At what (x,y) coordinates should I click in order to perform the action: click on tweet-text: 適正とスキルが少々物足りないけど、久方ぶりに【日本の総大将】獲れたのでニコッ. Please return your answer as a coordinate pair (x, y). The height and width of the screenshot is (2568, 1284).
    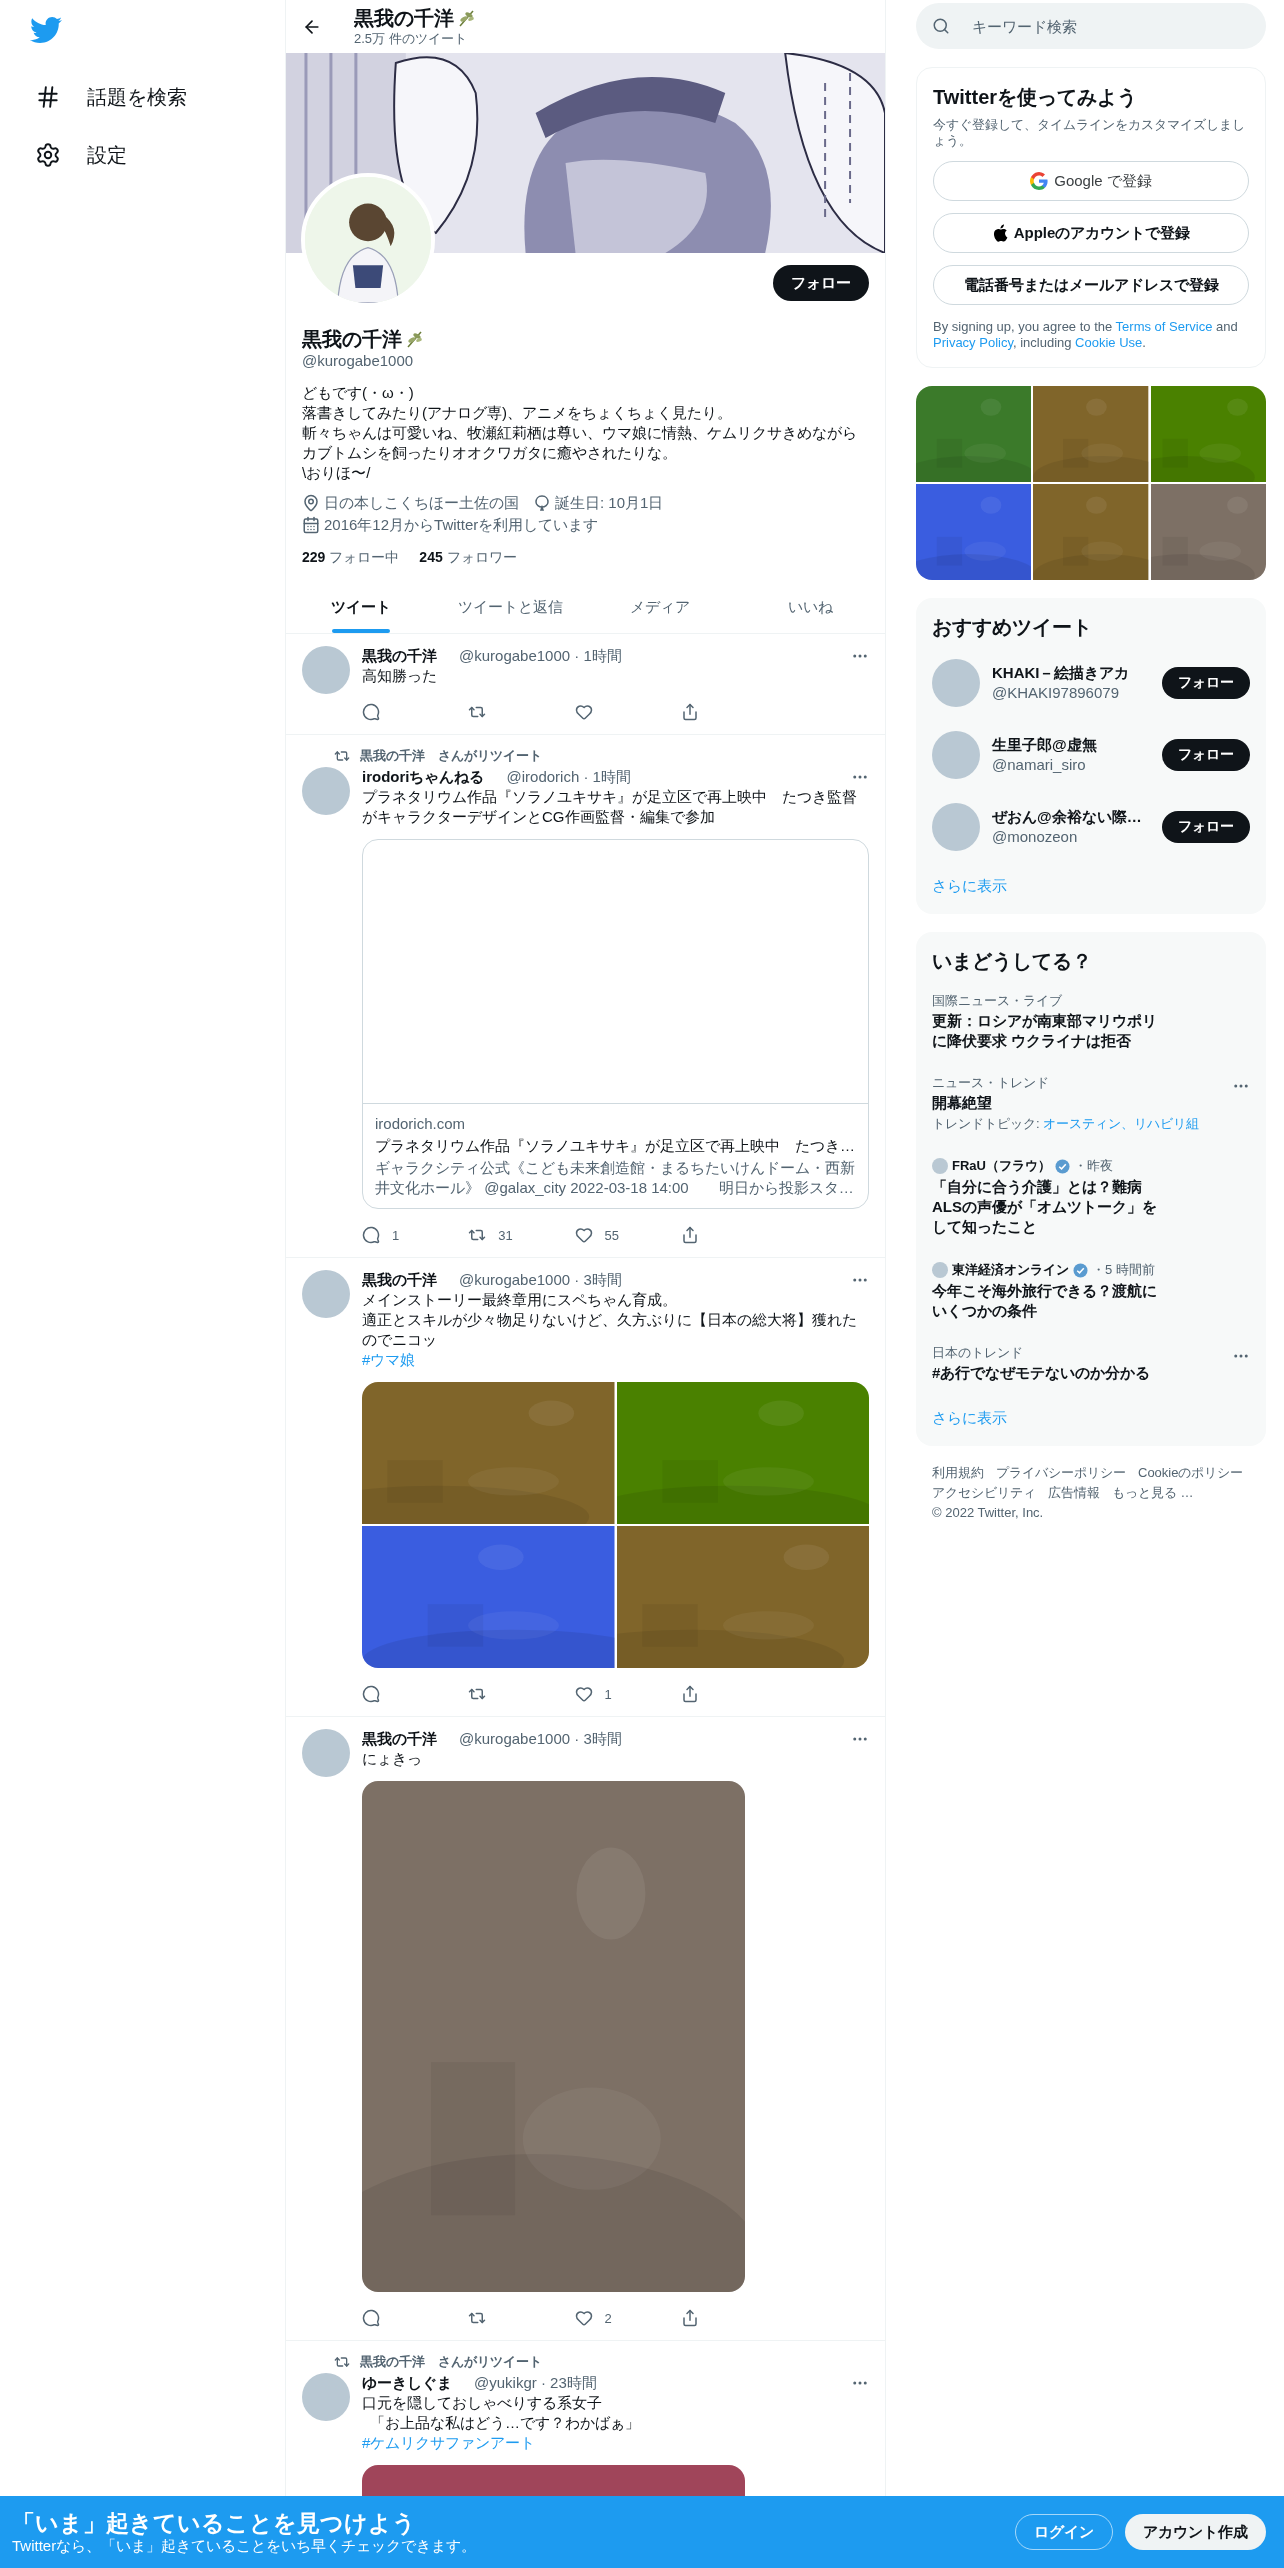
    Looking at the image, I should click on (610, 1330).